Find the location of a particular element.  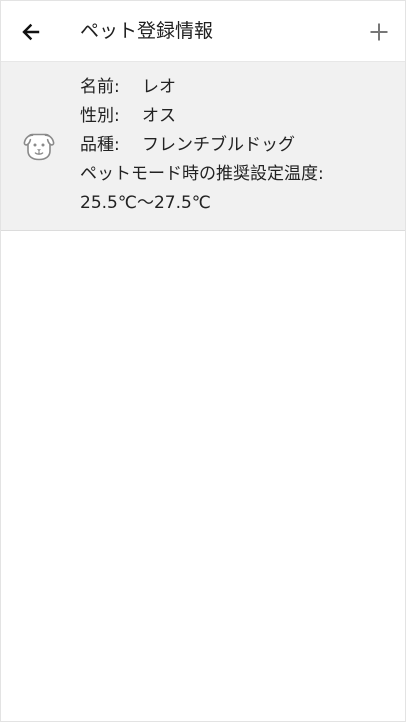

pet-breed-label: 品種: is located at coordinates (100, 145).